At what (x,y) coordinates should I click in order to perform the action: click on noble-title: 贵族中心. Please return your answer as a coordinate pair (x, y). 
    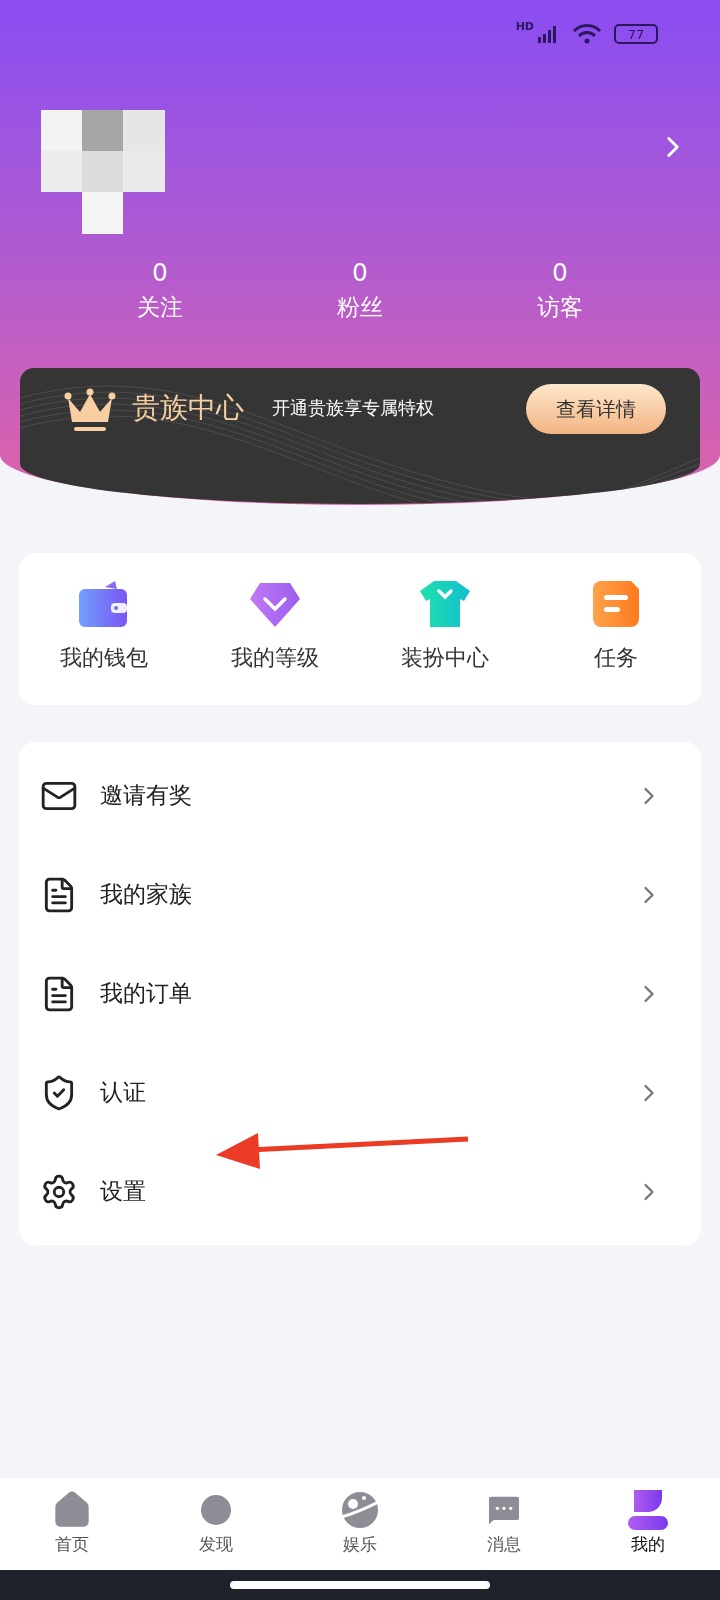
    Looking at the image, I should click on (188, 408).